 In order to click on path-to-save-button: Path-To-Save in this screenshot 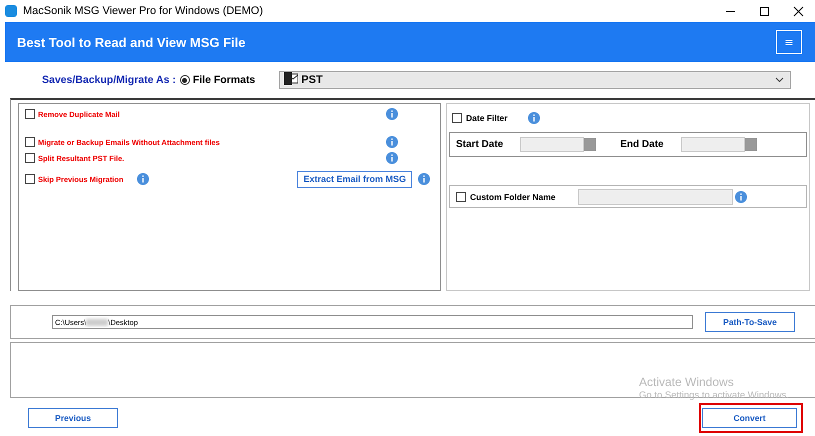, I will do `click(750, 322)`.